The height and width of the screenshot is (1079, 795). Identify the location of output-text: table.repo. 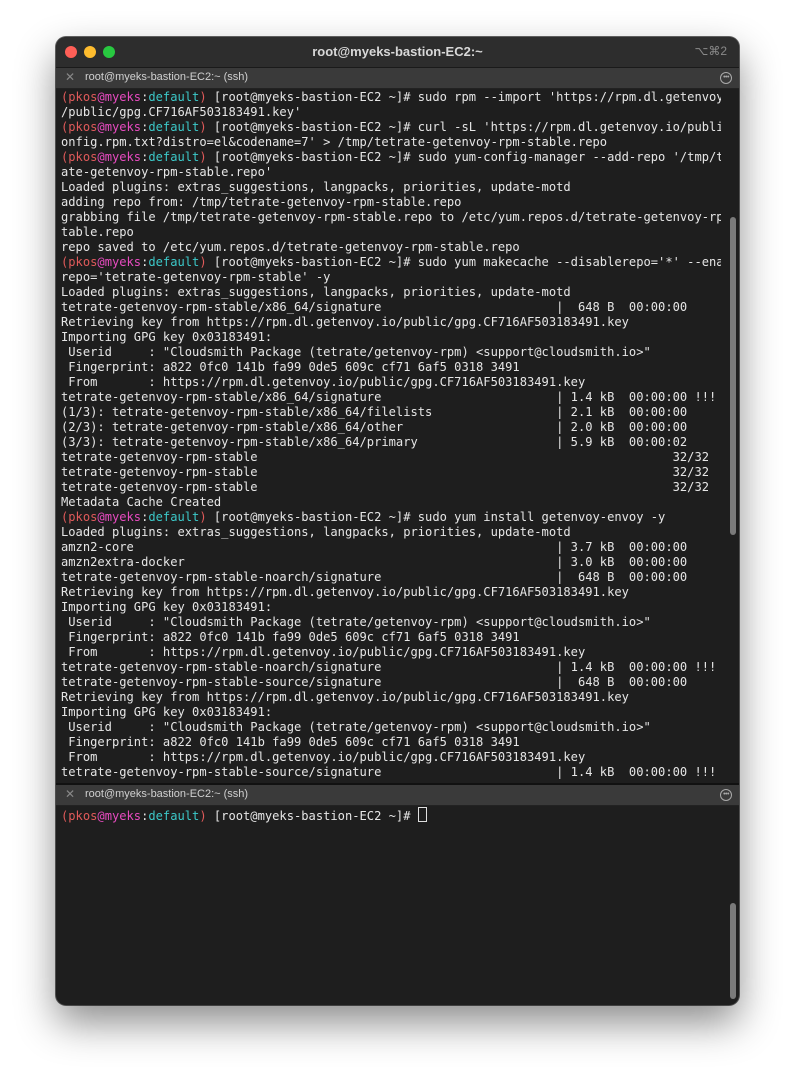
(97, 232).